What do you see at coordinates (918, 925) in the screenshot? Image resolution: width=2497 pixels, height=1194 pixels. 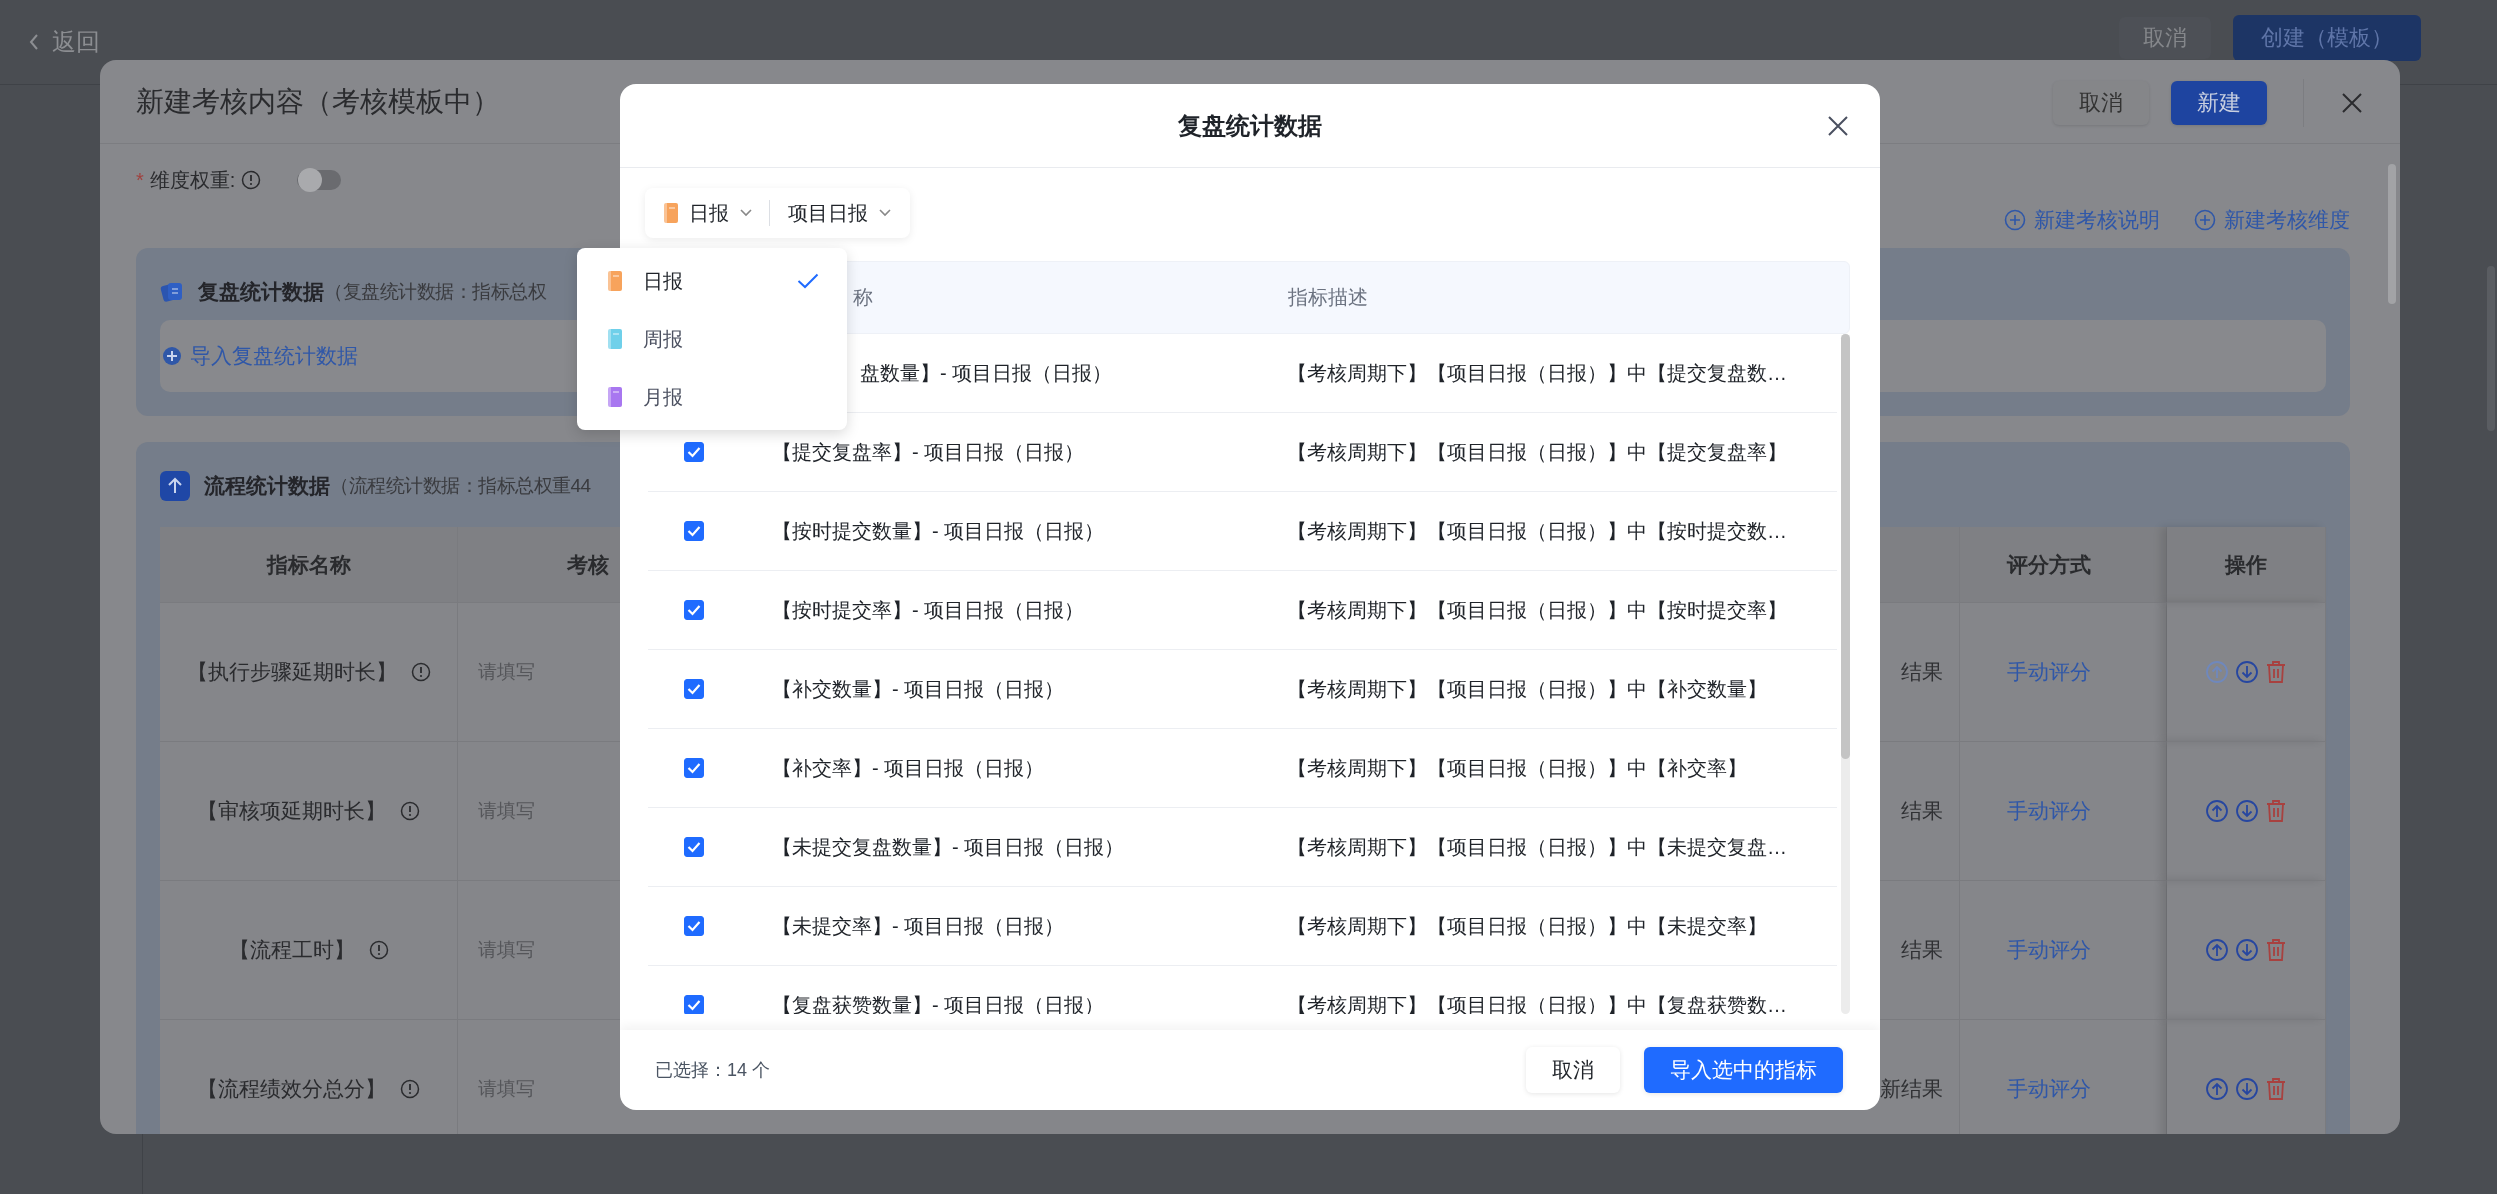 I see `table-cell: 【未提交率】- 项目日报（日报）` at bounding box center [918, 925].